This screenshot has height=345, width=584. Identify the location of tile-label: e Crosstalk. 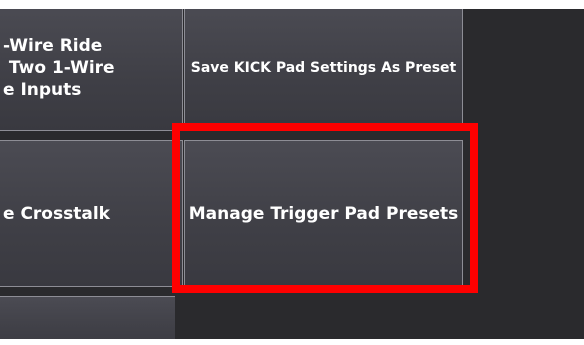
(56, 213).